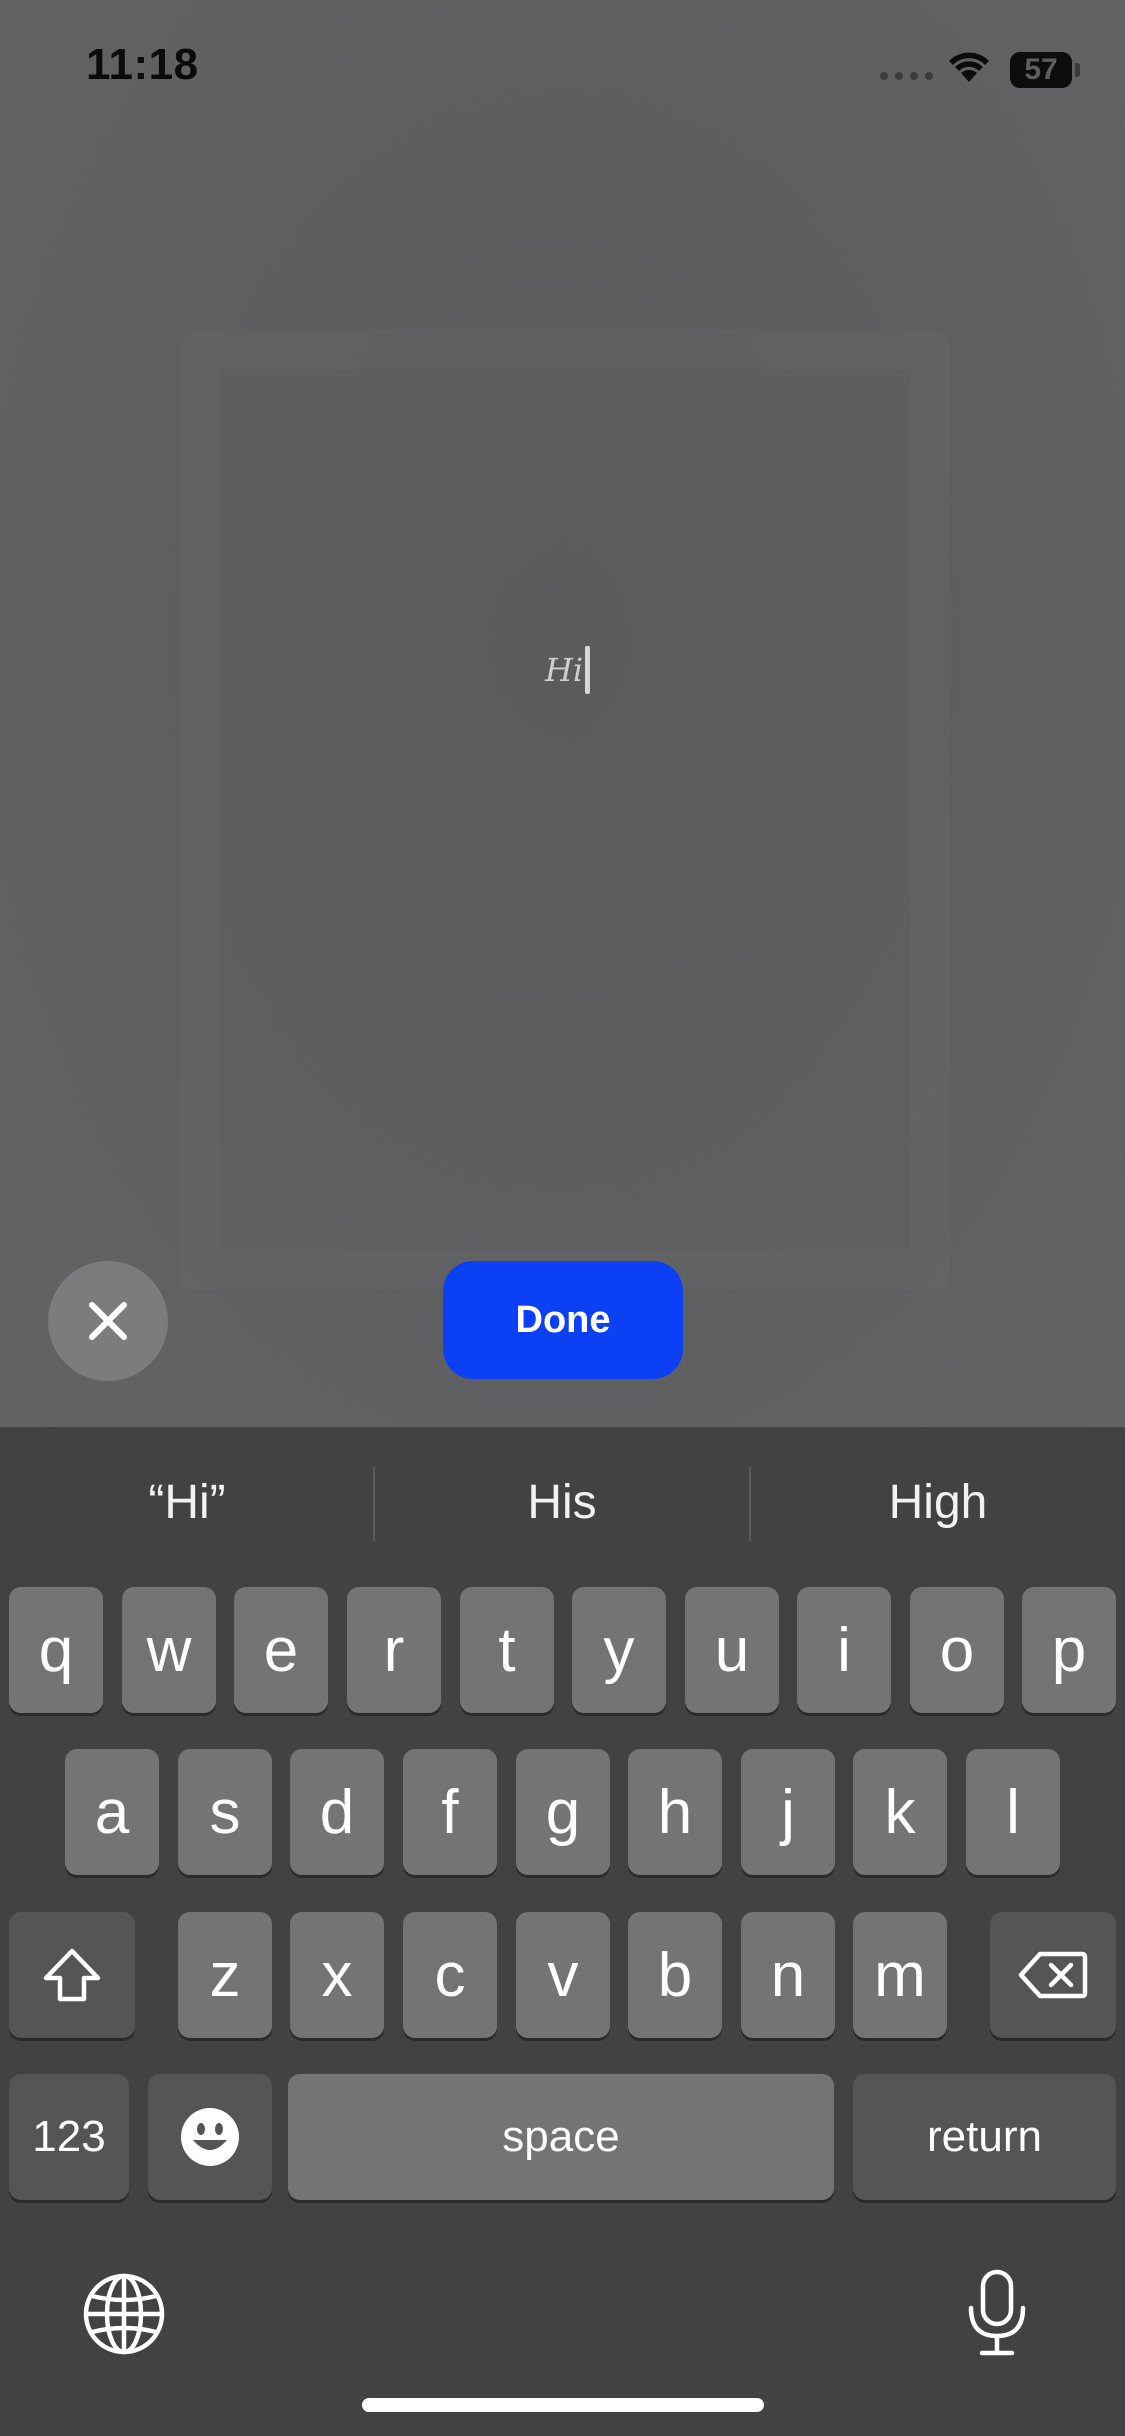 This screenshot has width=1125, height=2436. I want to click on close-icon, so click(108, 1321).